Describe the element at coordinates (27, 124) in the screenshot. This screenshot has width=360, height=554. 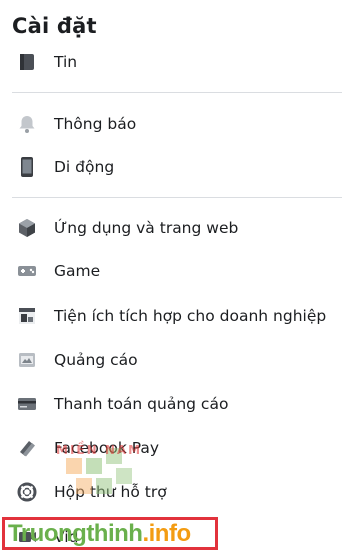
I see `bell-icon` at that location.